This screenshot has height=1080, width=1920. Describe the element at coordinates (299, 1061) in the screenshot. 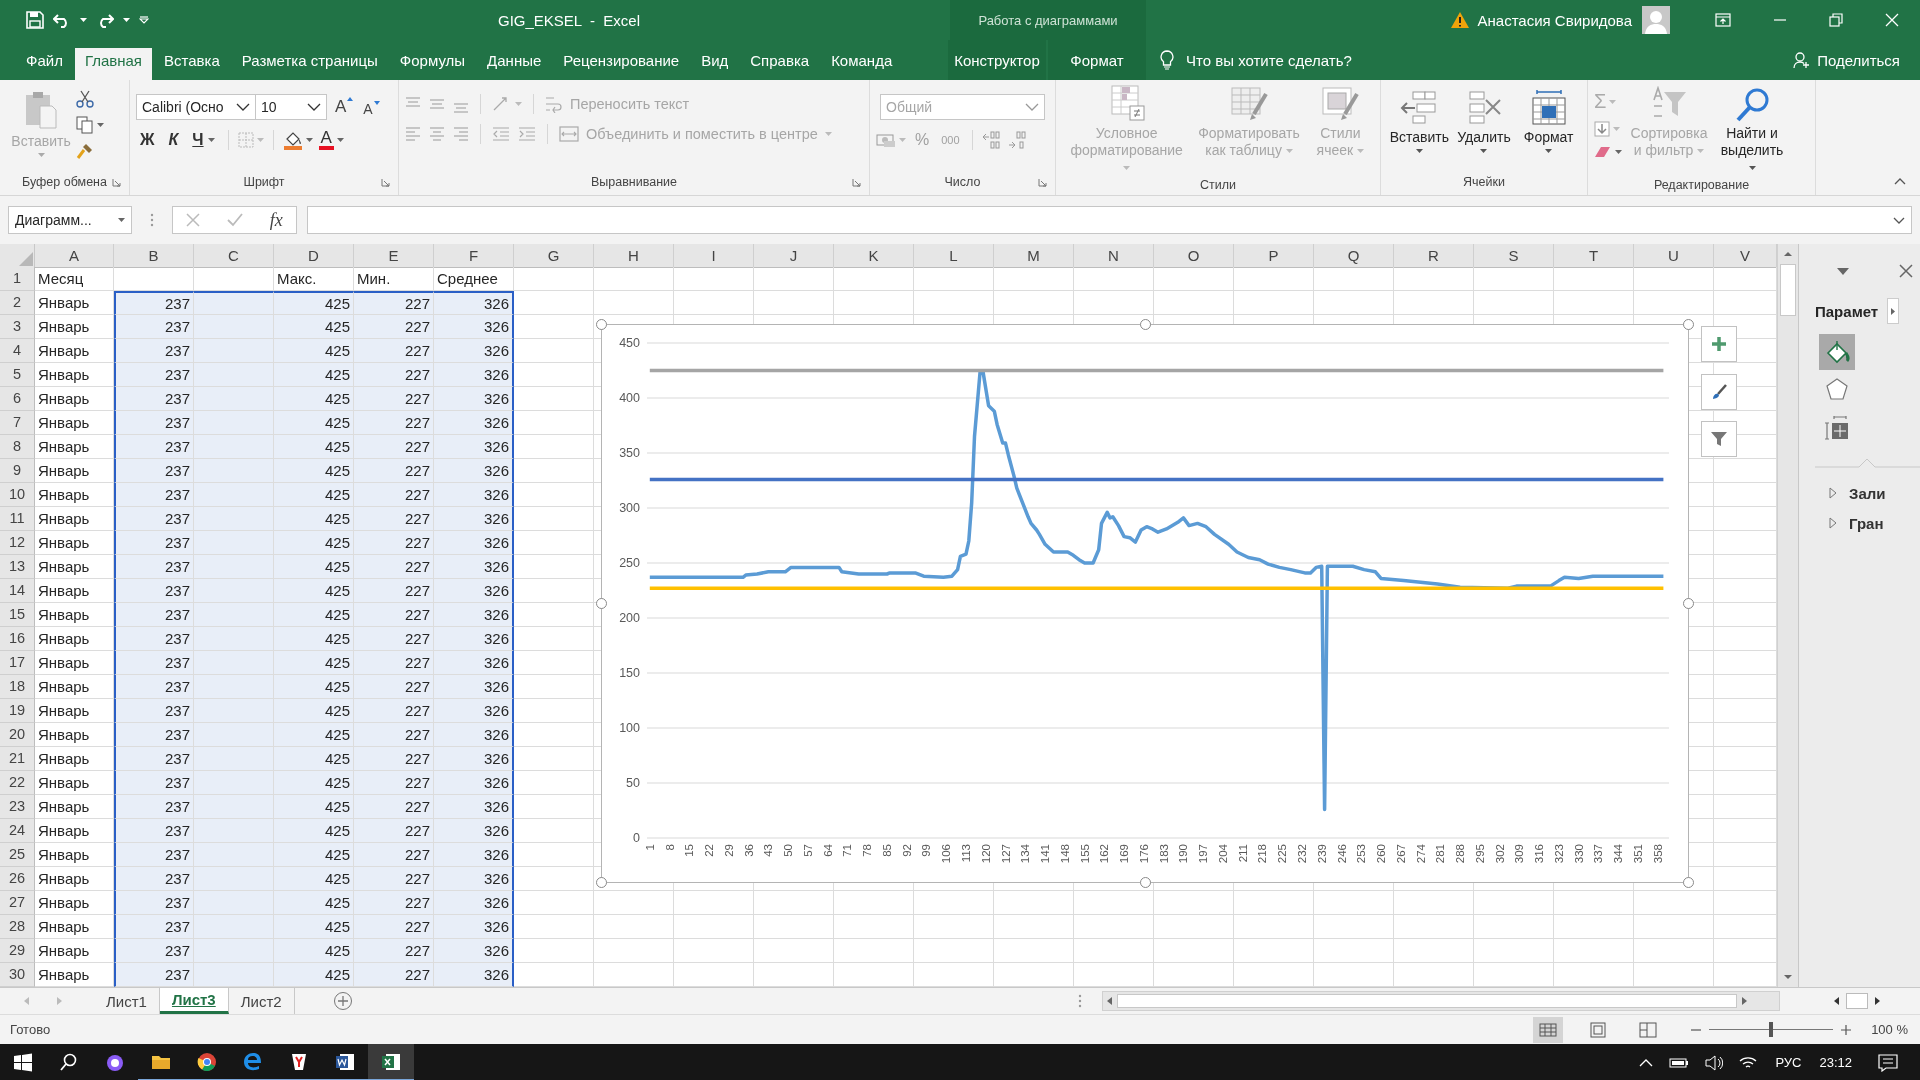

I see `browser-y-icon` at that location.